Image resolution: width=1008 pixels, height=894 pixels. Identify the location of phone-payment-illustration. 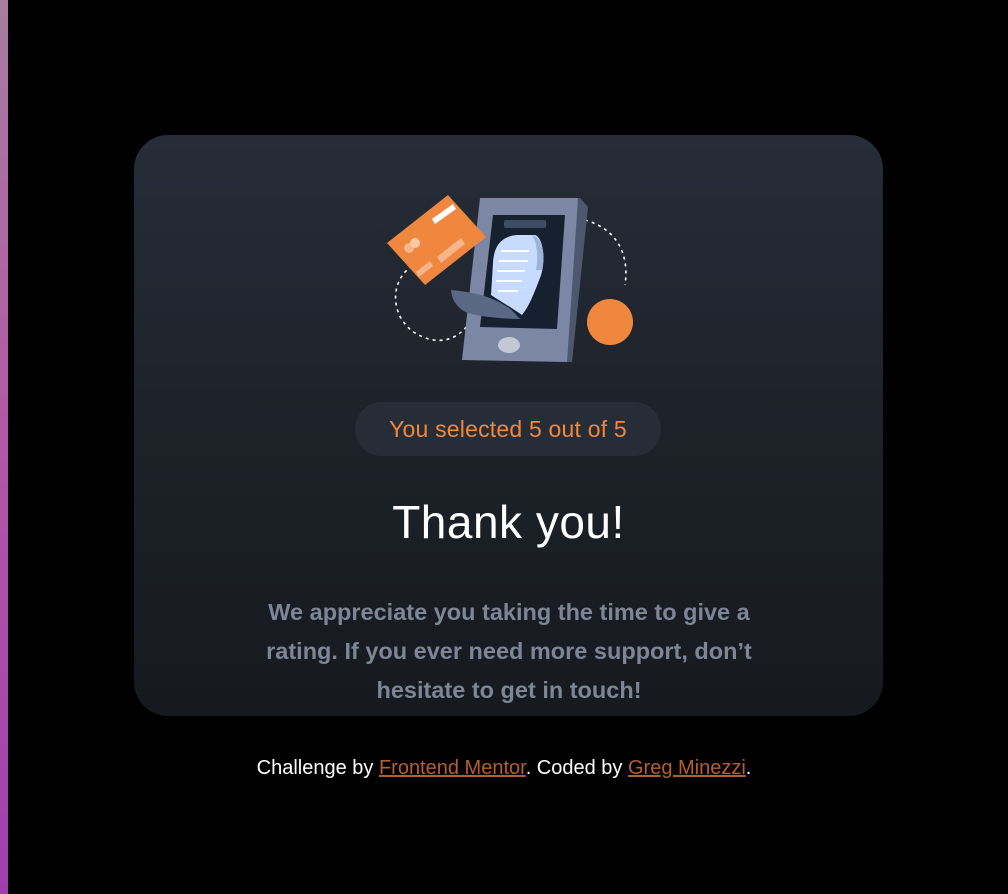
(510, 278).